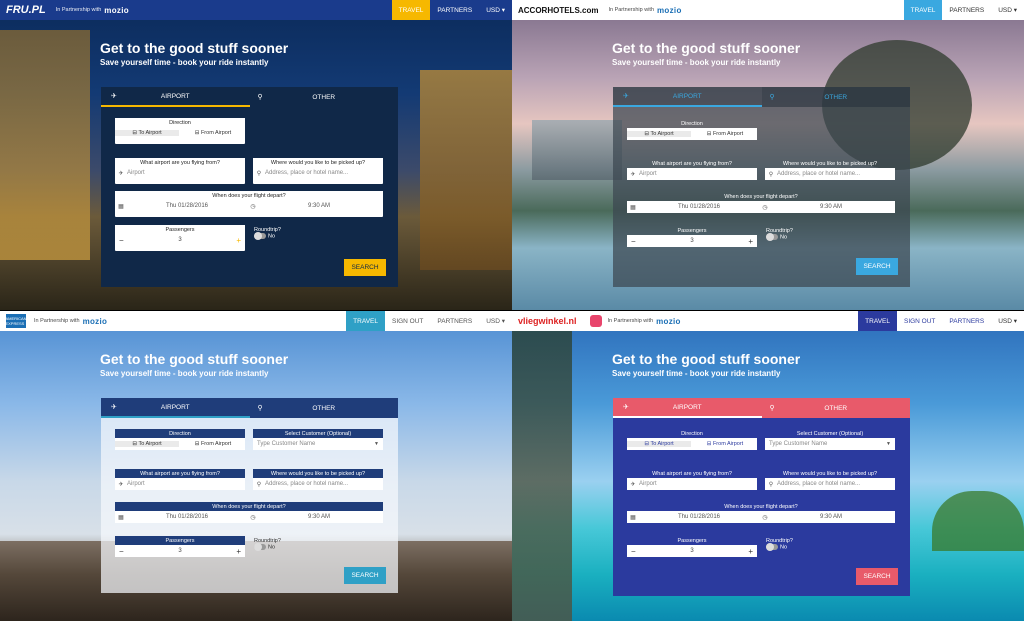  What do you see at coordinates (136, 173) in the screenshot?
I see `airport-placeholder: Airport` at bounding box center [136, 173].